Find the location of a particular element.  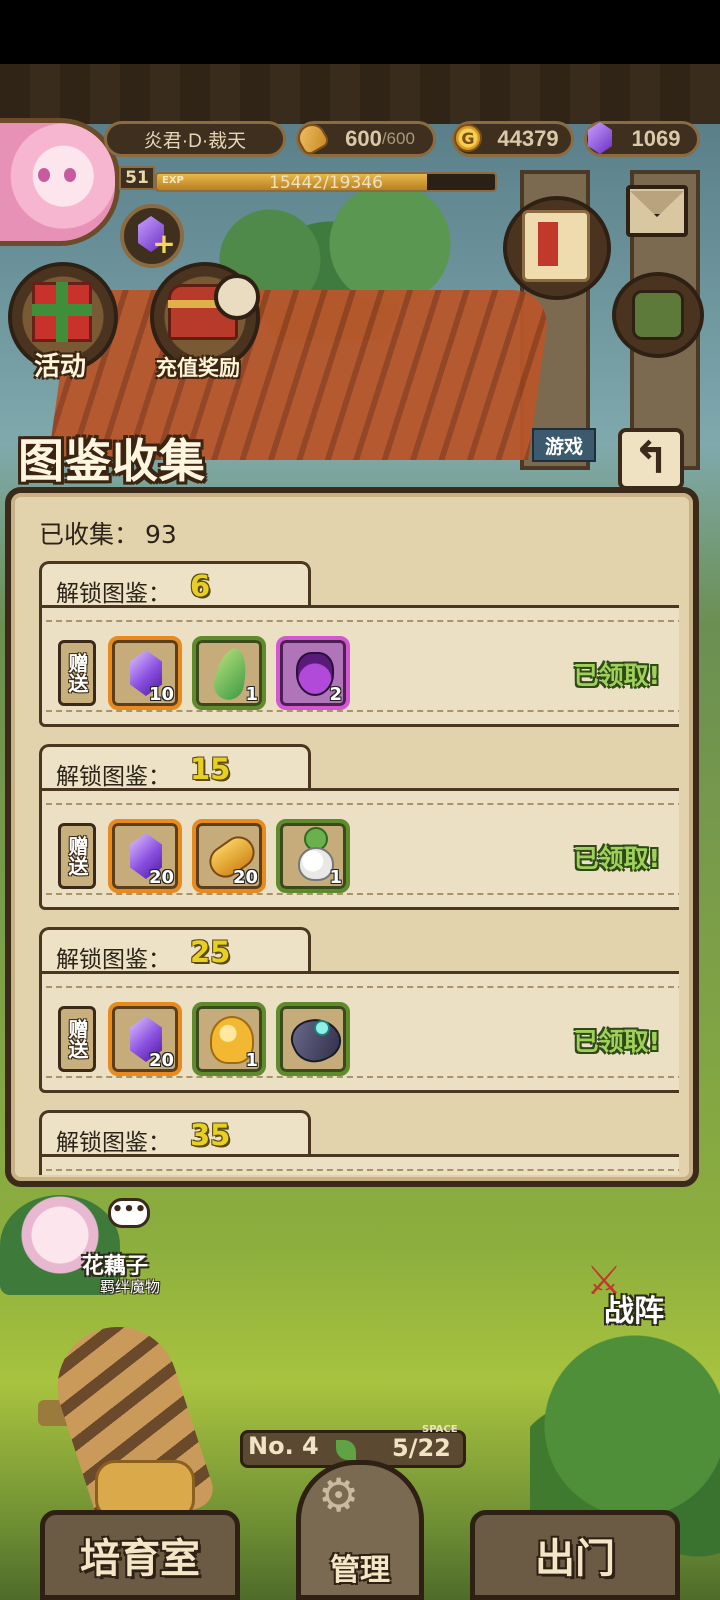

unlock-value: 25 is located at coordinates (210, 952).